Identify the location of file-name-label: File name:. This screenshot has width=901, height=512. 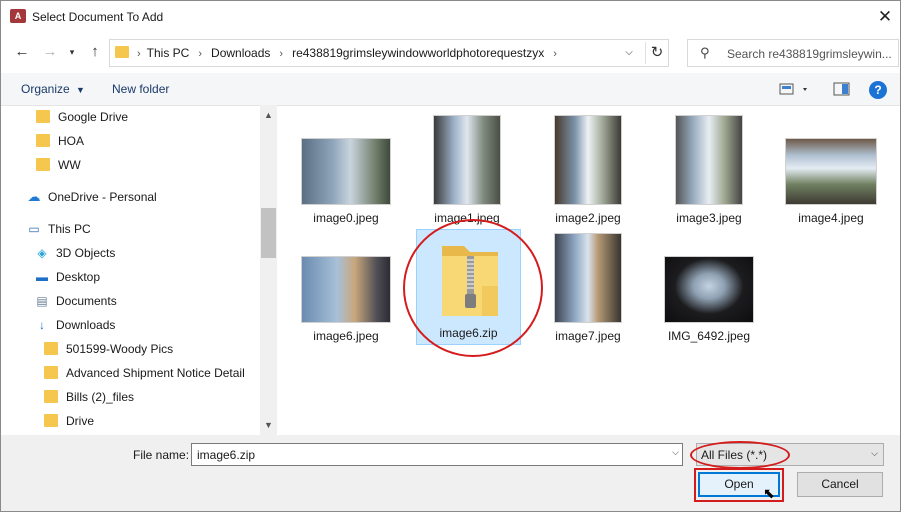
(161, 455).